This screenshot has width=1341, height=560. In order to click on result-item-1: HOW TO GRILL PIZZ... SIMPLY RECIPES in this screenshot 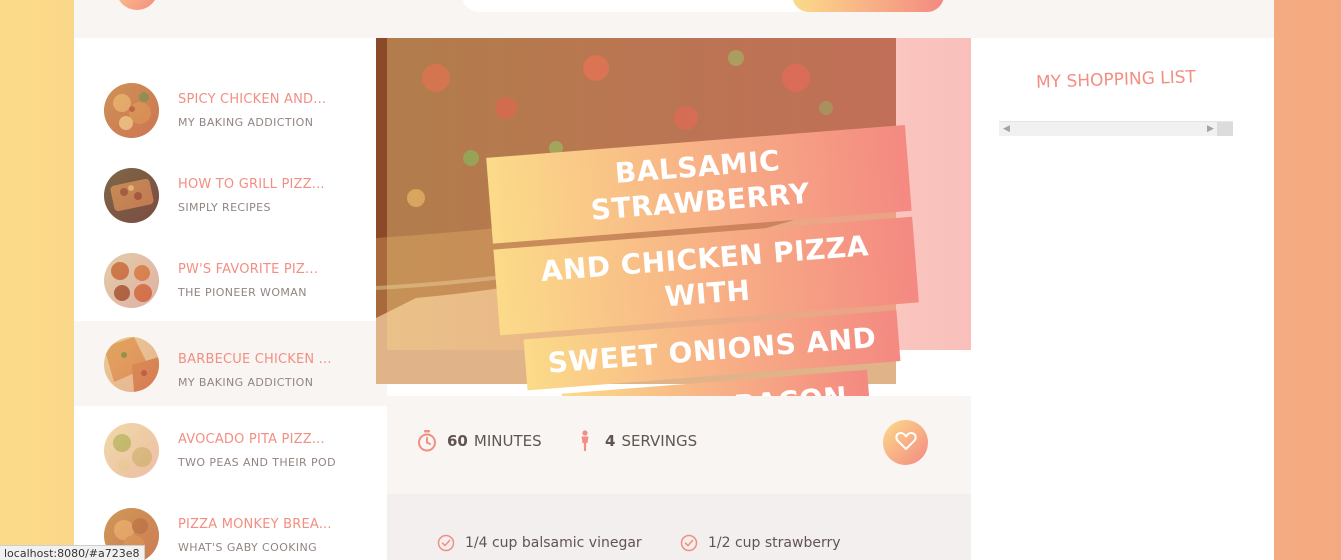, I will do `click(230, 173)`.